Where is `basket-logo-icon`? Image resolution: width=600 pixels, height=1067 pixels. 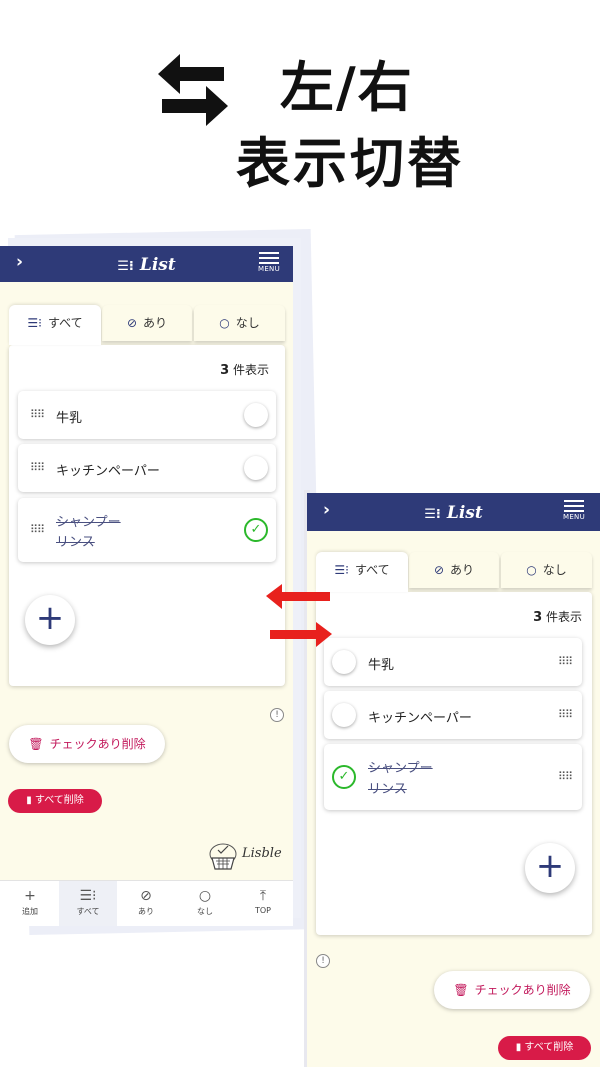
basket-logo-icon is located at coordinates (223, 856).